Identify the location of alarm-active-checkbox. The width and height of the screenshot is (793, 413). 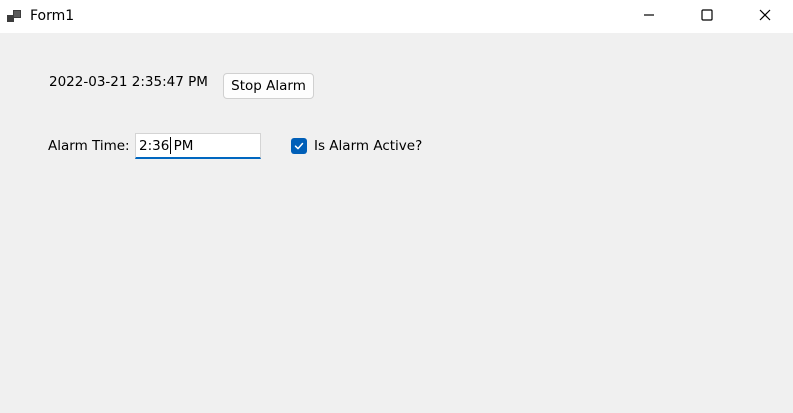
(299, 146).